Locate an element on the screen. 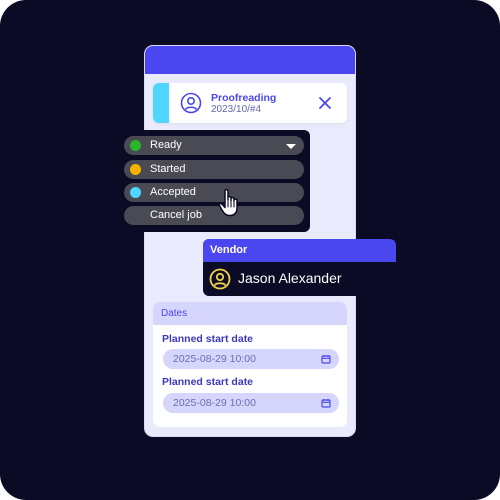  status-option-started: Started is located at coordinates (214, 169).